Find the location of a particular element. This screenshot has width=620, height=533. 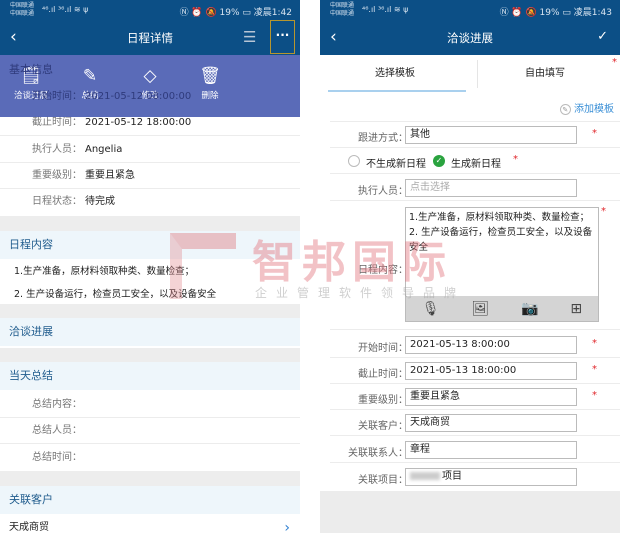

tab-bar: 选择模板 自由填写 * is located at coordinates (470, 74).